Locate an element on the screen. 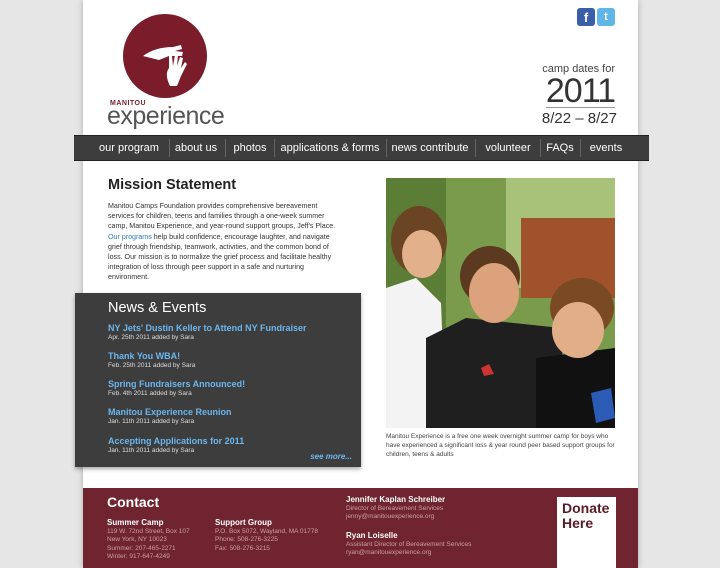  news-item-link: Accepting Applications for 2011 is located at coordinates (228, 441).